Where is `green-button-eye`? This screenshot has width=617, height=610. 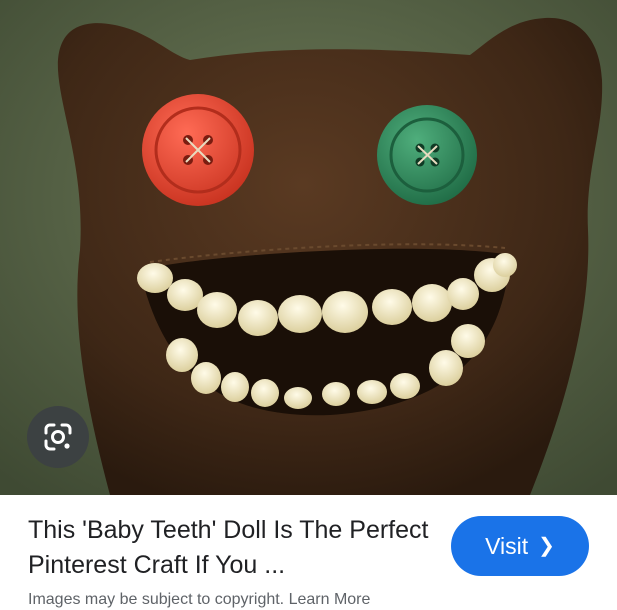 green-button-eye is located at coordinates (427, 155).